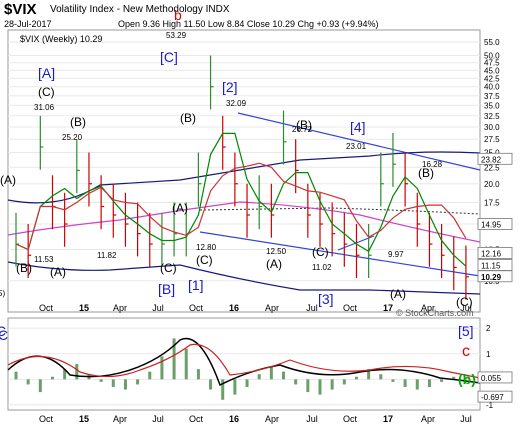 The height and width of the screenshot is (429, 520). I want to click on wave-label: 9.97, so click(396, 254).